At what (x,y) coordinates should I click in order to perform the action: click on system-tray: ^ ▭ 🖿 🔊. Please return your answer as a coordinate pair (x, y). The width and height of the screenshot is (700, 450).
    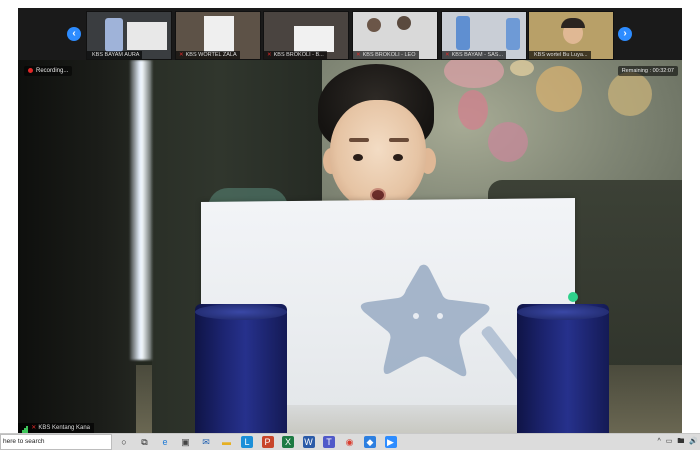
    Looking at the image, I should click on (677, 442).